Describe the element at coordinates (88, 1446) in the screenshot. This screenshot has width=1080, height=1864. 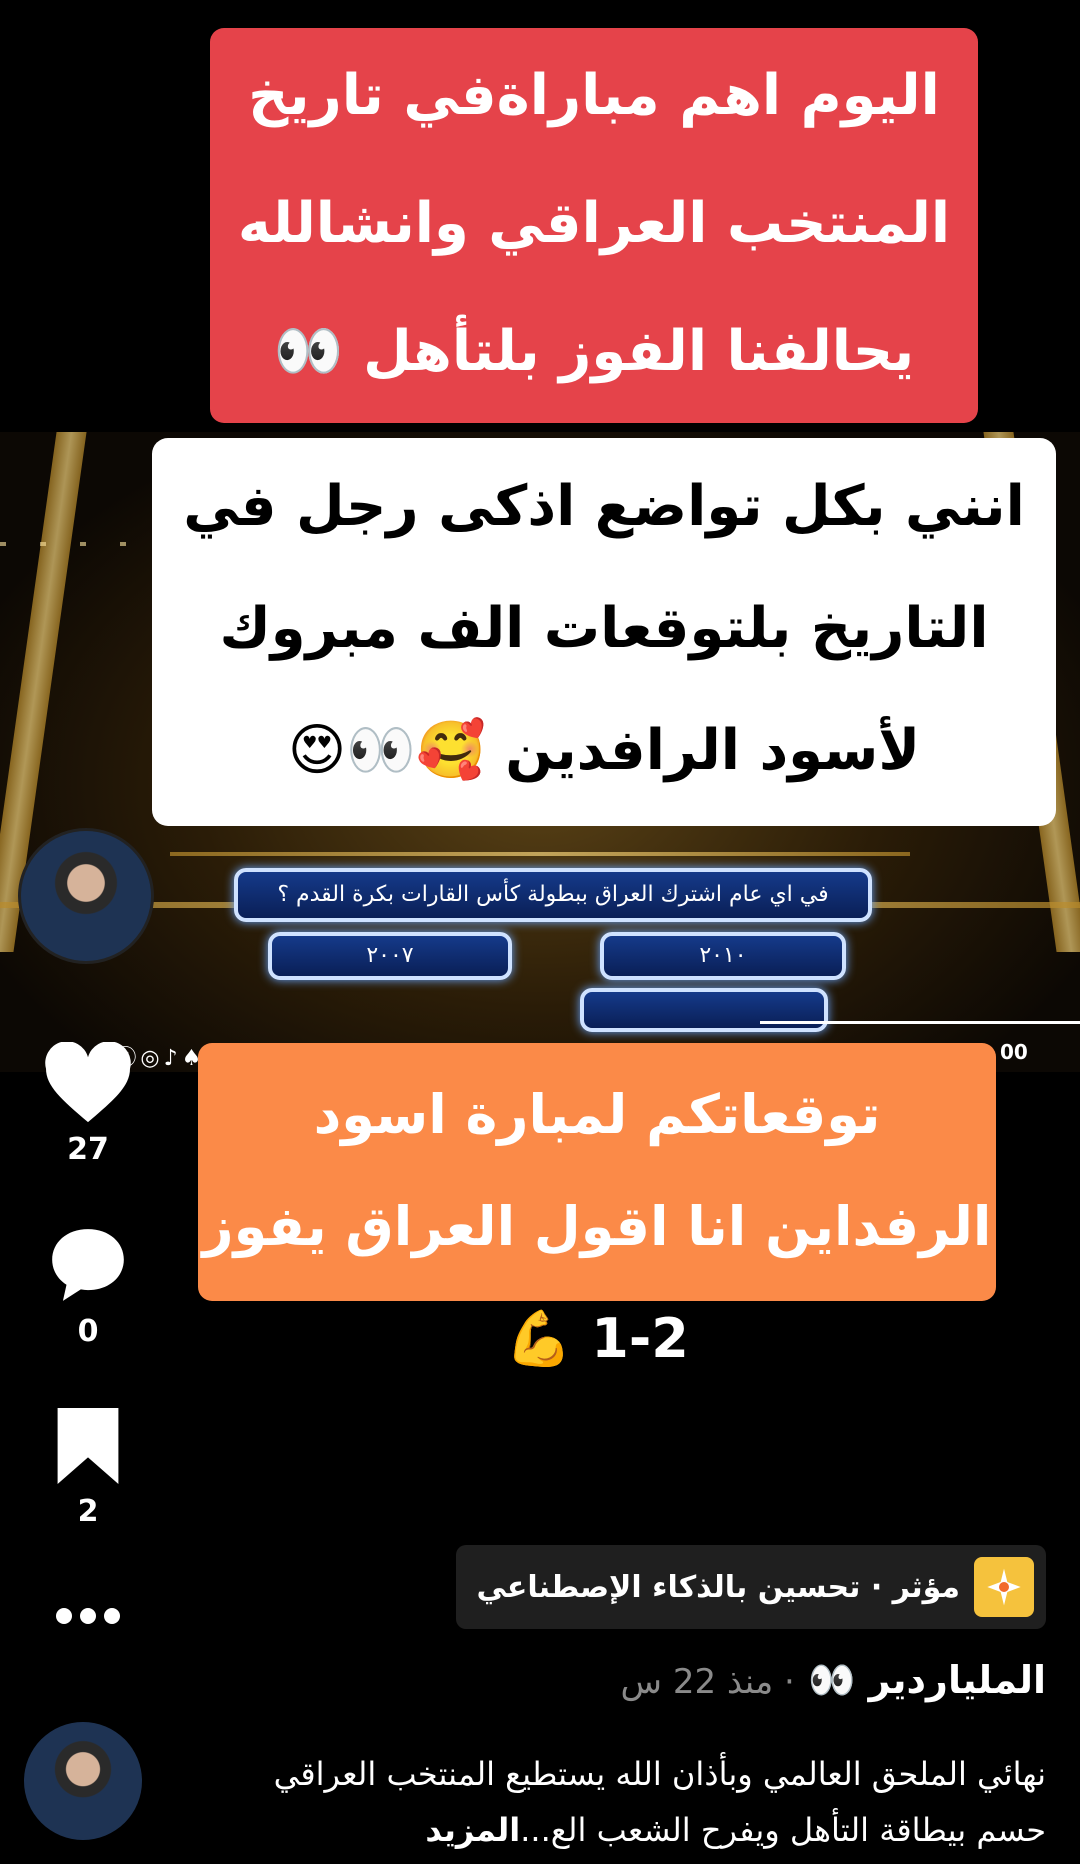
I see `bookmark-icon` at that location.